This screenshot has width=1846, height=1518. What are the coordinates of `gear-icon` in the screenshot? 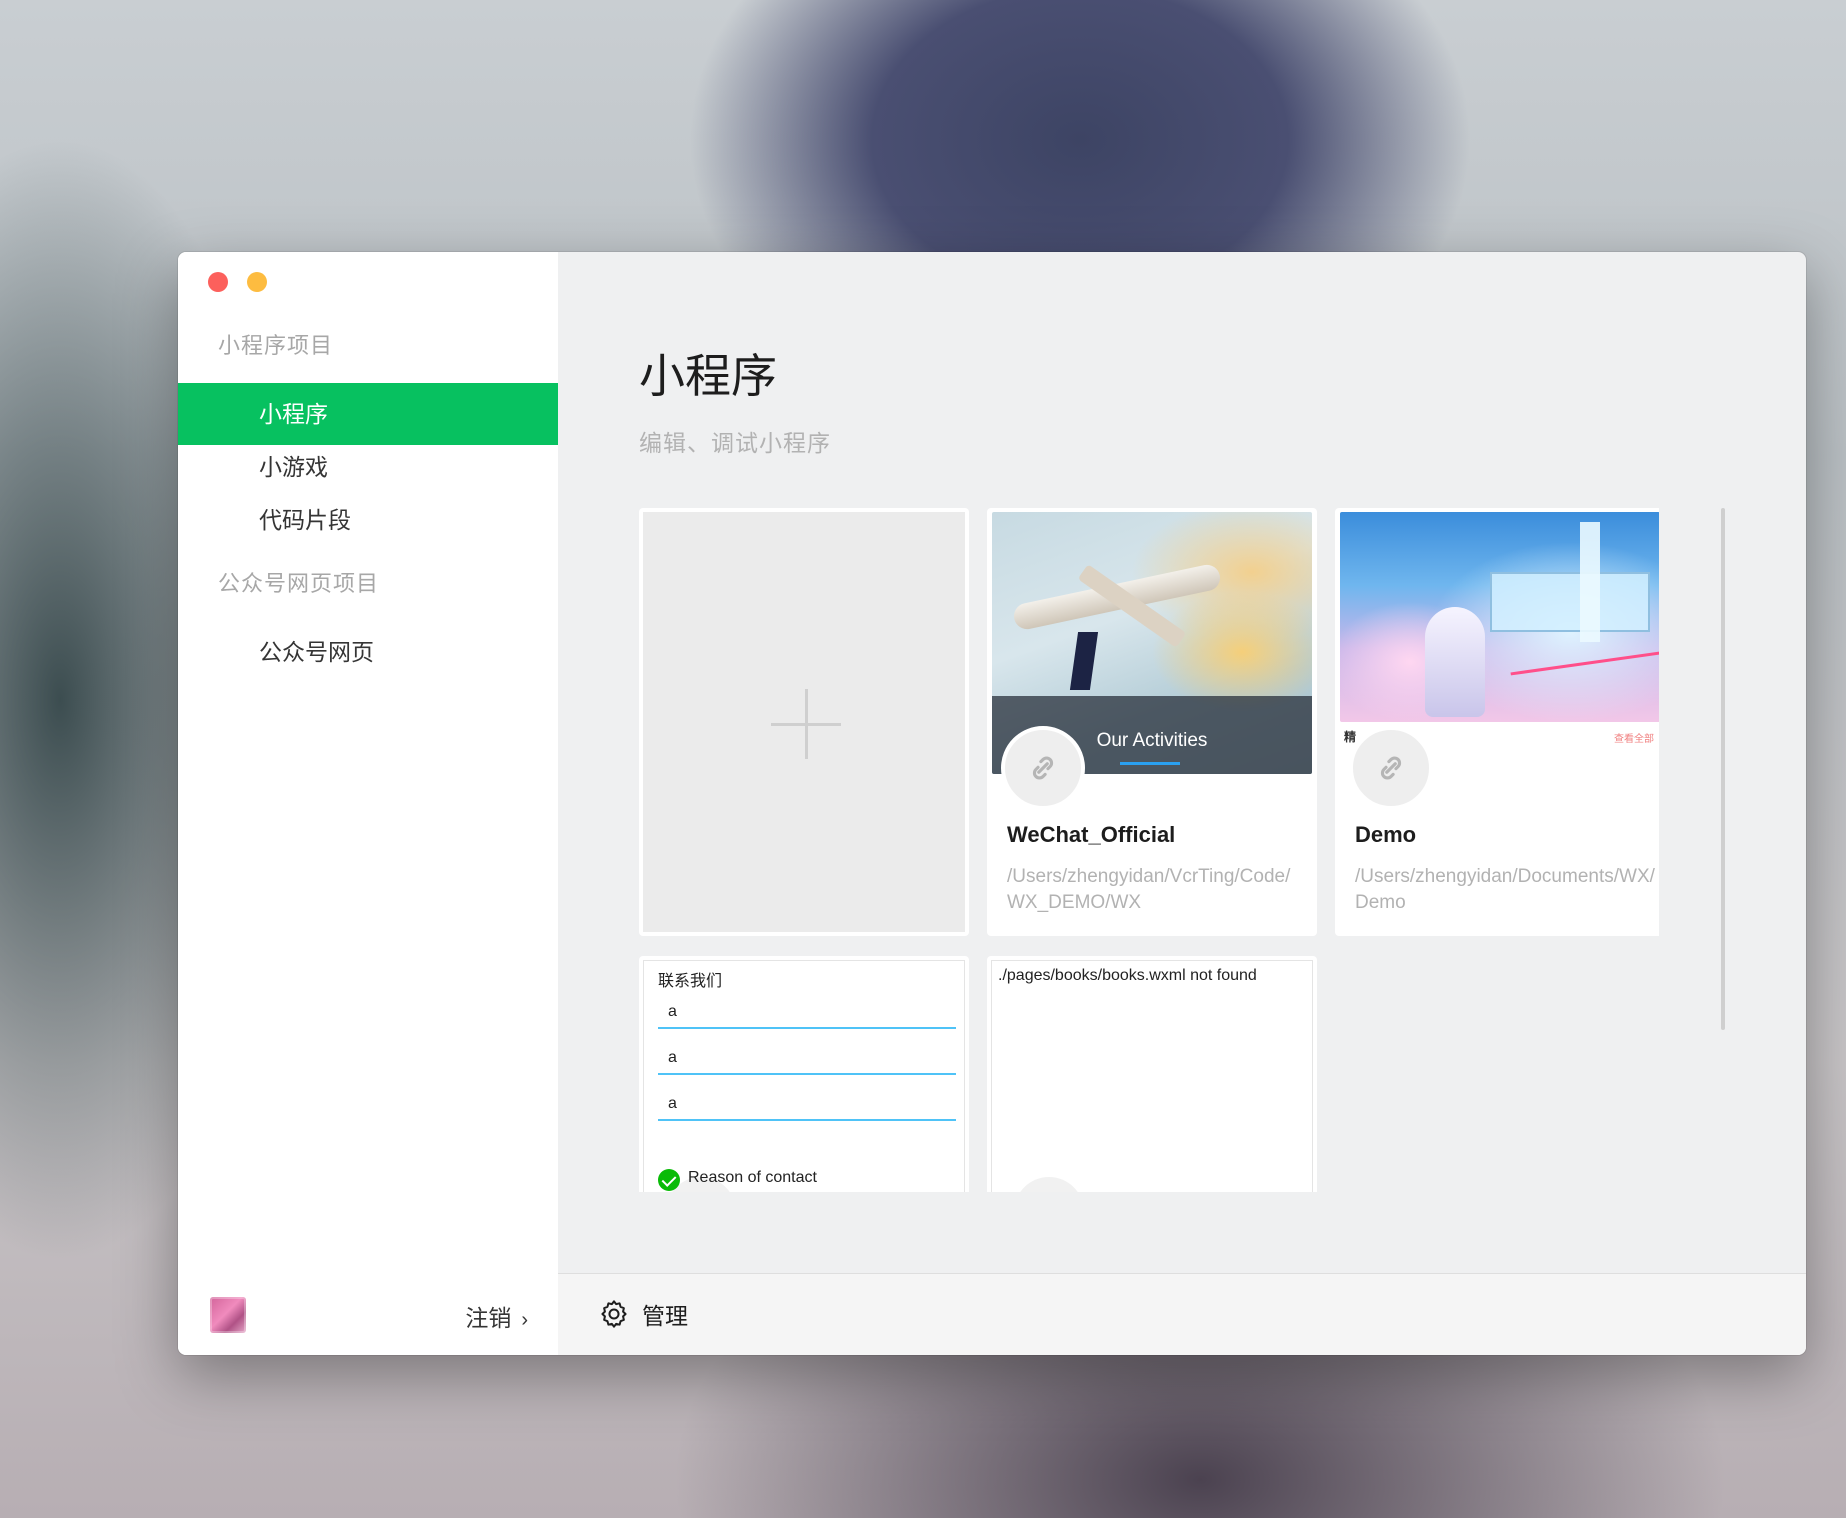 It's located at (614, 1314).